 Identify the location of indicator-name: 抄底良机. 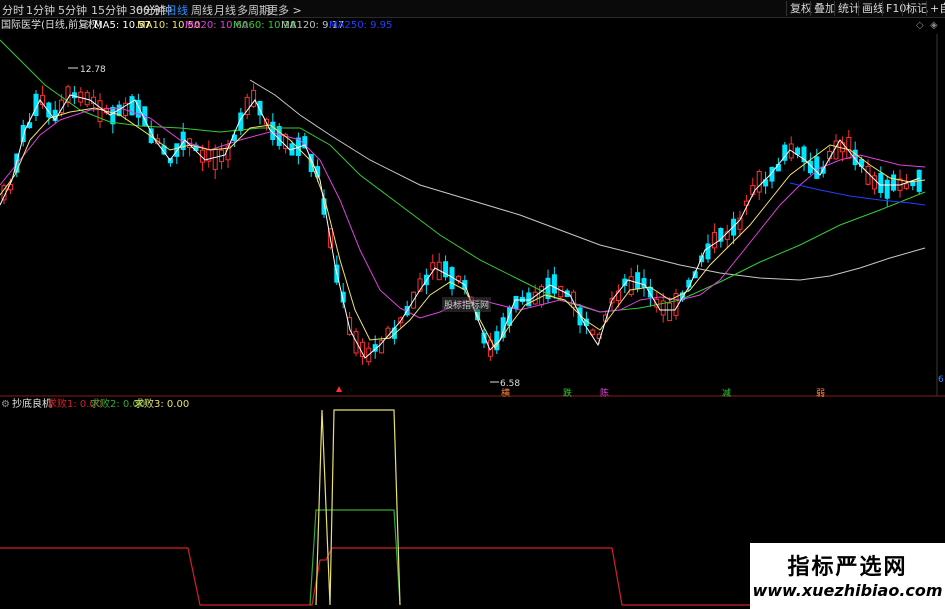
(32, 404).